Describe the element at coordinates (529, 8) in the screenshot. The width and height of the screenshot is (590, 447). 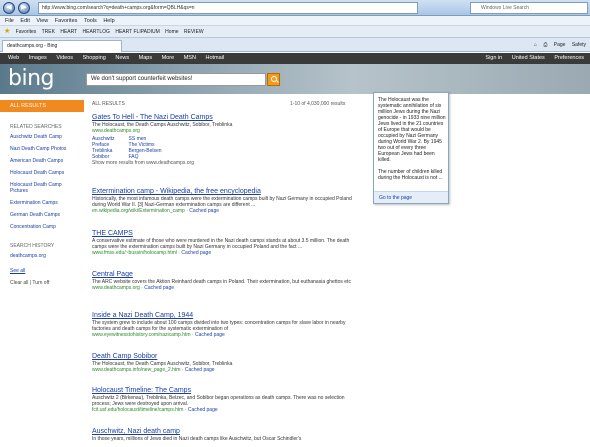
I see `live-search-input: Windows Live Search` at that location.